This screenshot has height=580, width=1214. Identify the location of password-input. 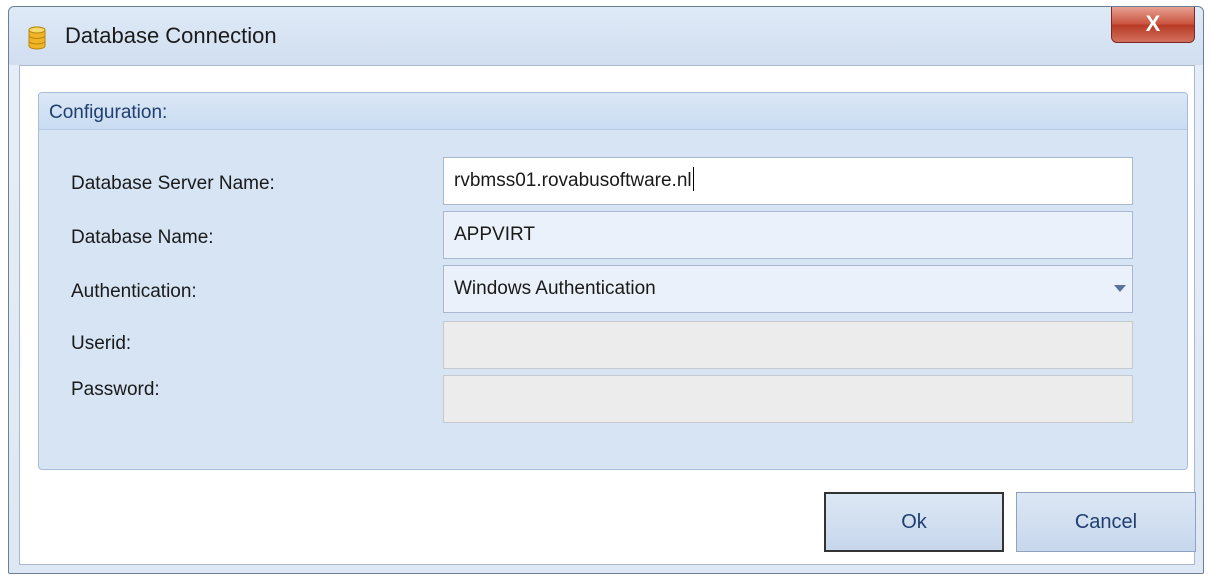
(788, 399).